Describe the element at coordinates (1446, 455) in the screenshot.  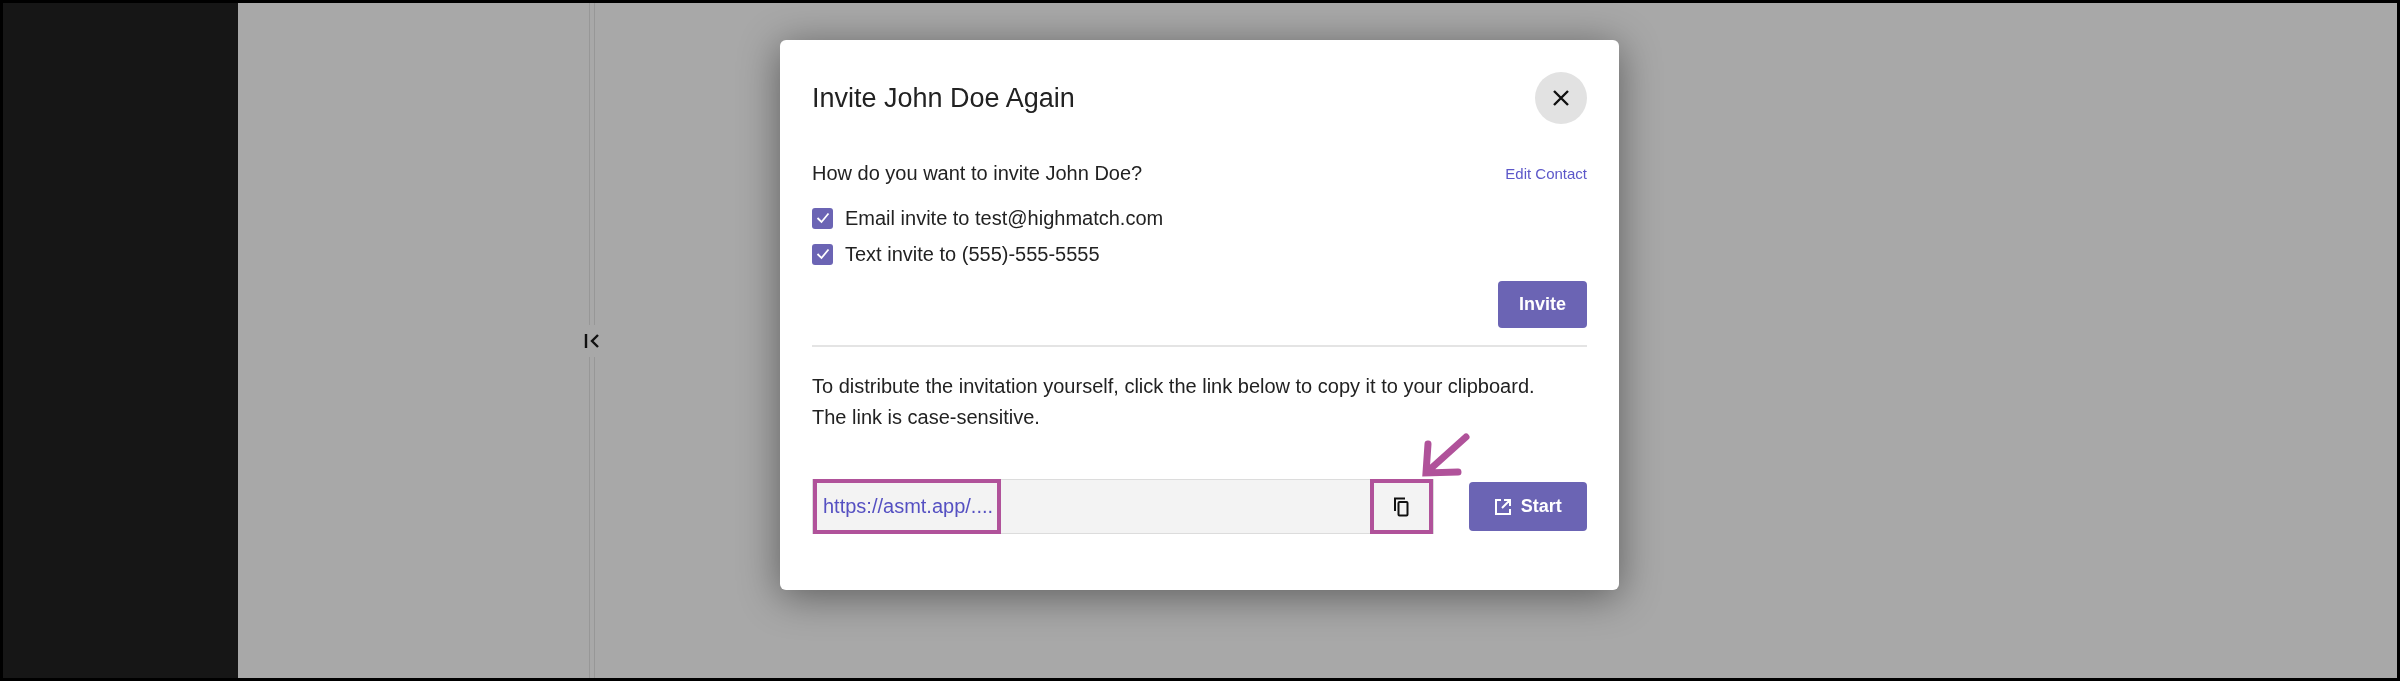
I see `annotation-arrow` at that location.